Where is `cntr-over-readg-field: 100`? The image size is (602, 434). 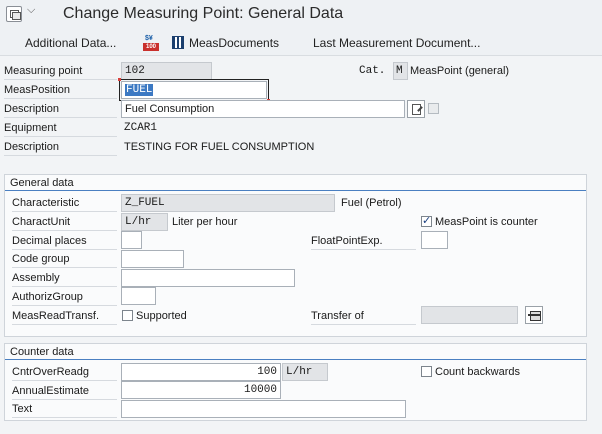
cntr-over-readg-field: 100 is located at coordinates (201, 372).